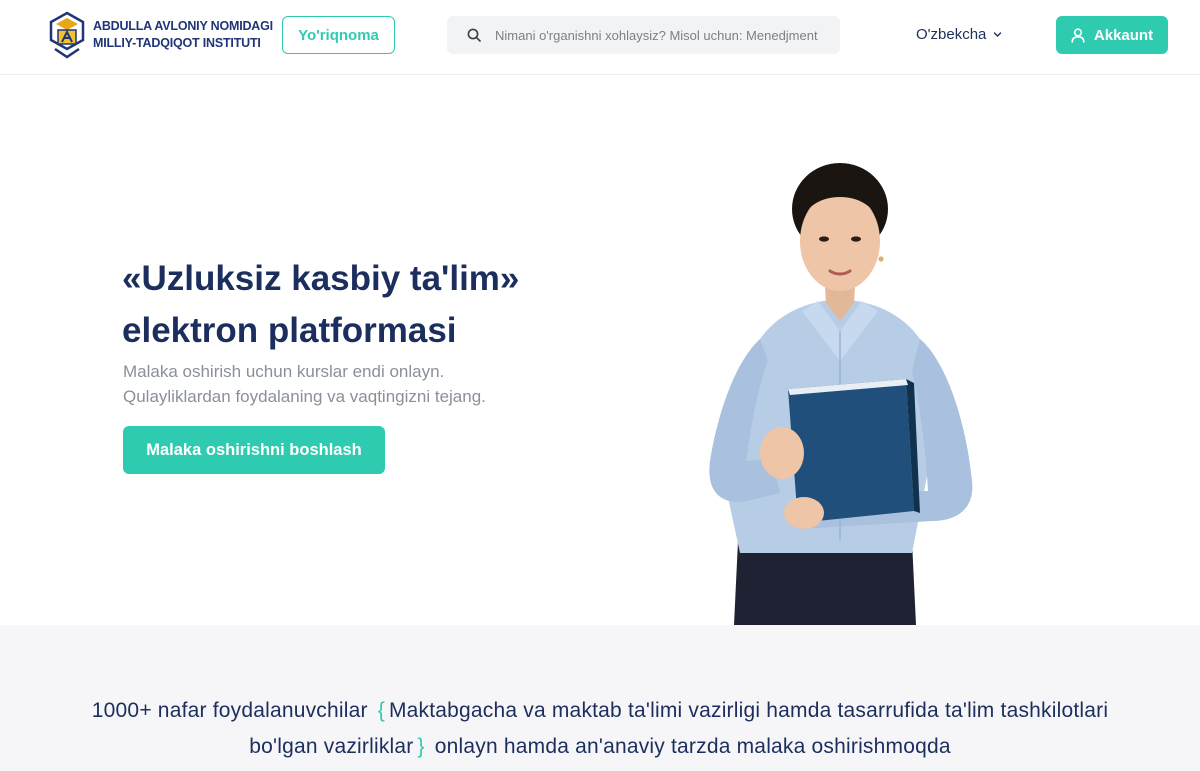  What do you see at coordinates (183, 26) in the screenshot?
I see `institute-name-line1: ABDULLA AVLONIY NOMIDAGI` at bounding box center [183, 26].